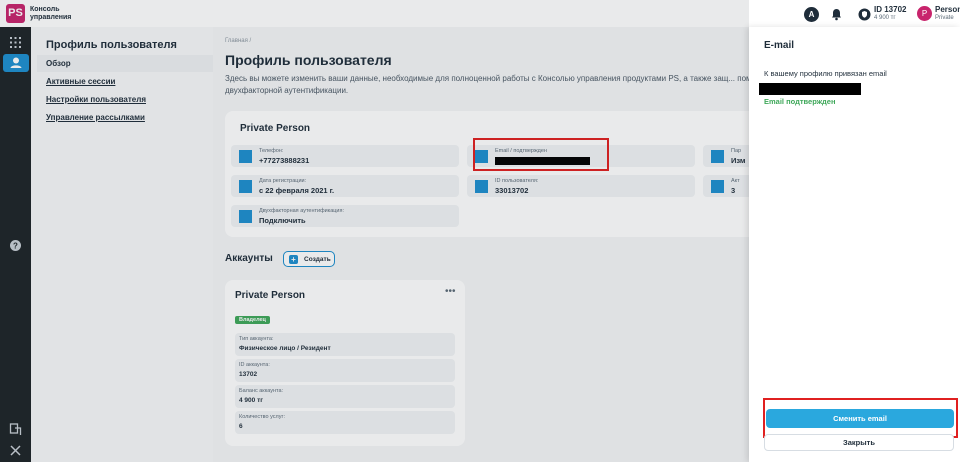 The height and width of the screenshot is (462, 960). What do you see at coordinates (890, 9) in the screenshot?
I see `account-id: ID 13702` at bounding box center [890, 9].